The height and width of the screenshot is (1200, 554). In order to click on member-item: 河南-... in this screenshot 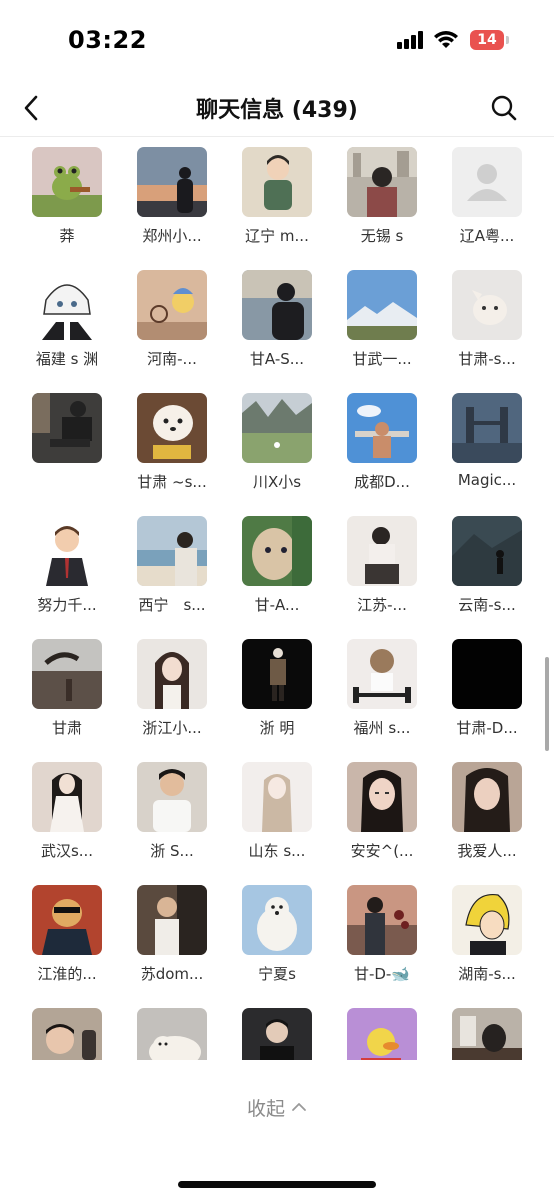, I will do `click(176, 319)`.